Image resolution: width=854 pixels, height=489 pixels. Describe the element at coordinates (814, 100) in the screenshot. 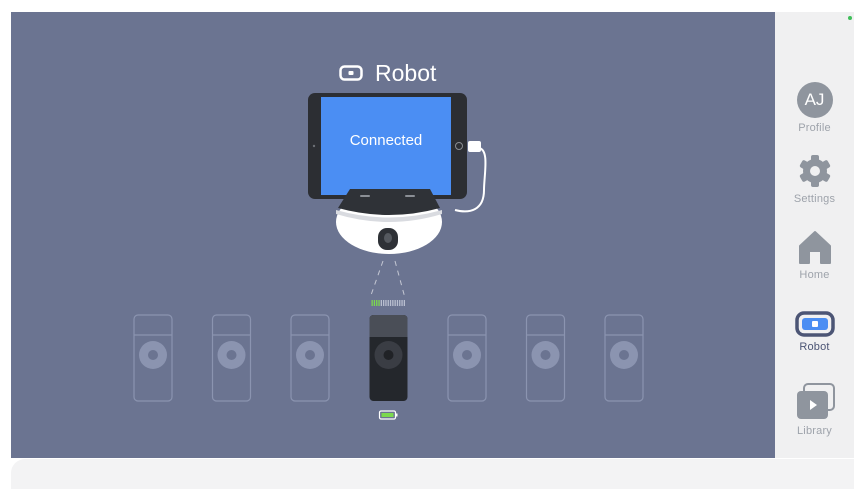

I see `avatar: AJ` at that location.